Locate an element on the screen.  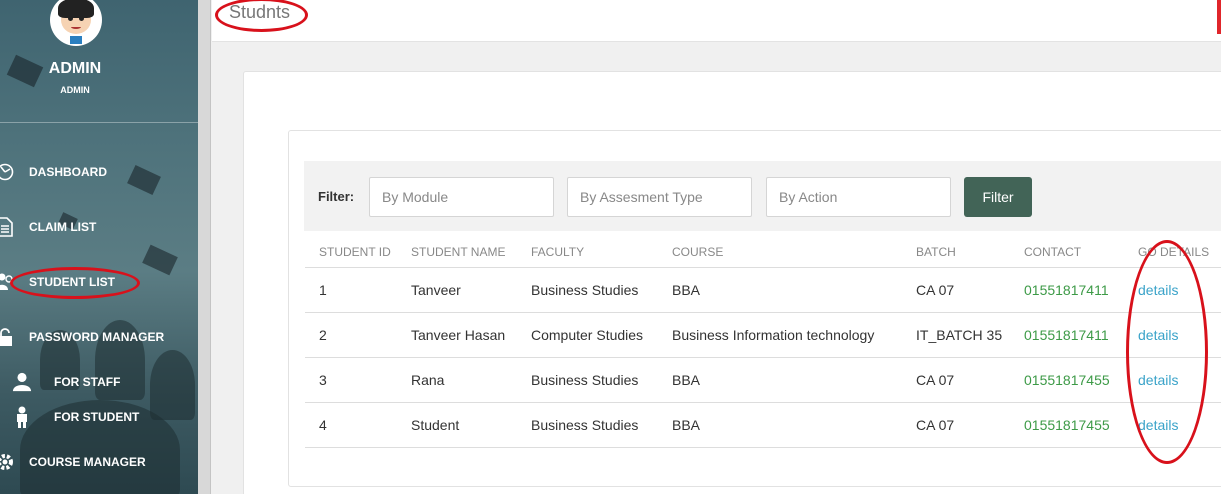
student-icon is located at coordinates (22, 417).